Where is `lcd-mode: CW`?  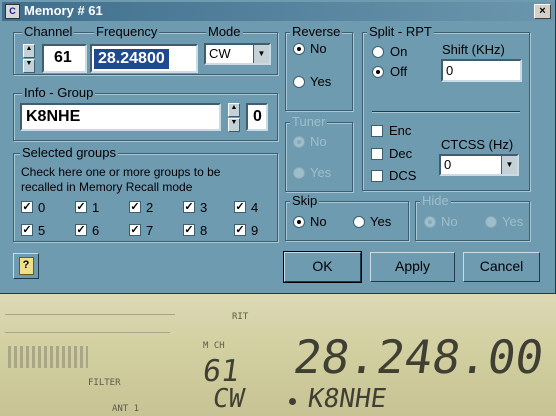
lcd-mode: CW is located at coordinates (228, 399).